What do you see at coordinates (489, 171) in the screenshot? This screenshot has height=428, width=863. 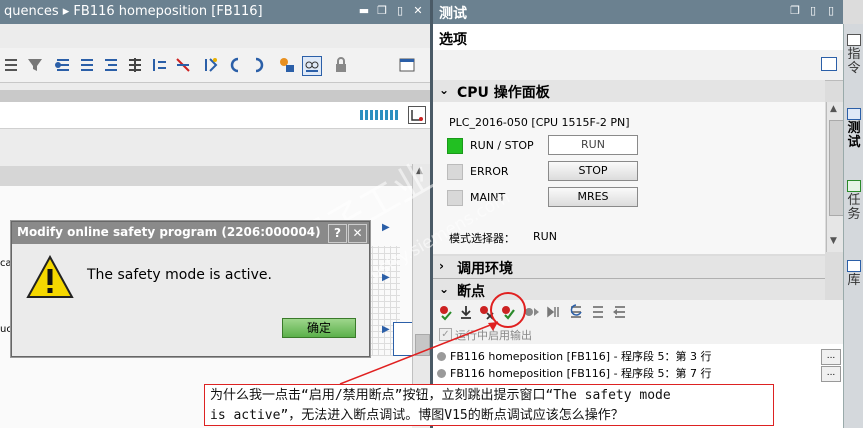 I see `error-label: ERROR` at bounding box center [489, 171].